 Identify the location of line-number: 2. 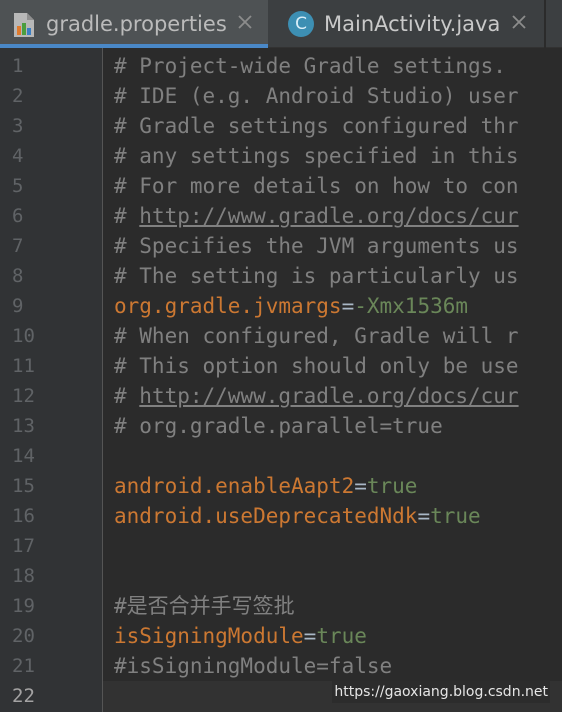
(18, 96).